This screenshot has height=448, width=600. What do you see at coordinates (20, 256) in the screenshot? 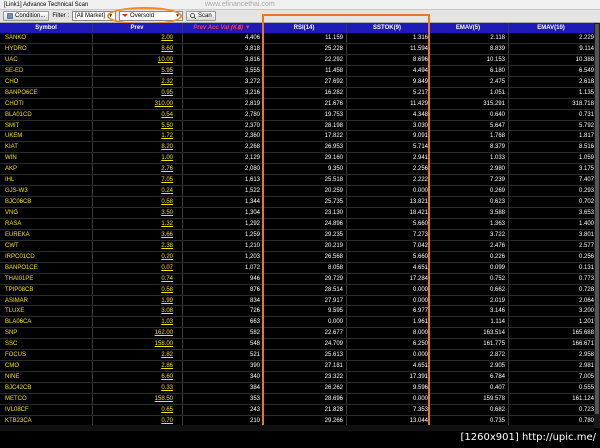
I see `row-symbol: IRPC01CD` at bounding box center [20, 256].